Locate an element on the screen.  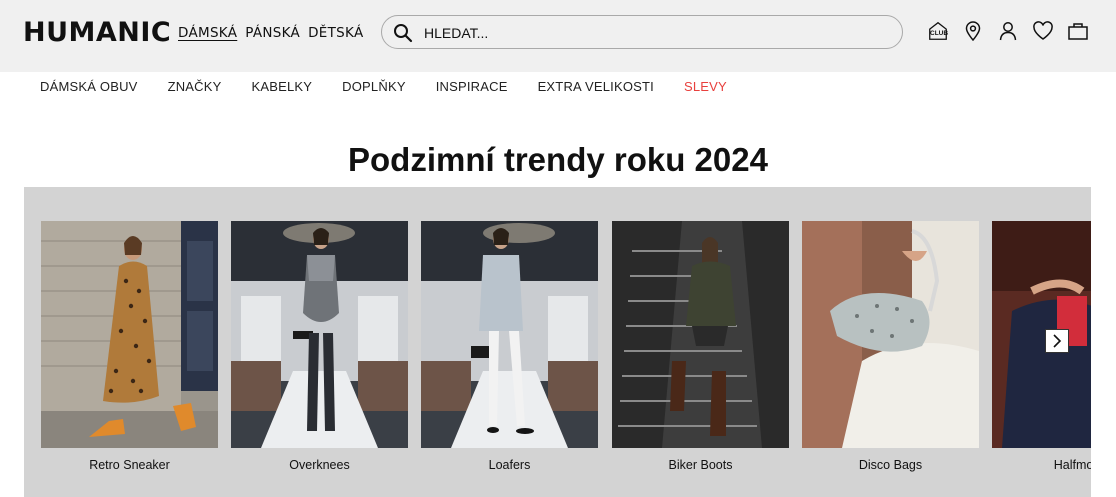
carousel-card: Disco Bags is located at coordinates (890, 346).